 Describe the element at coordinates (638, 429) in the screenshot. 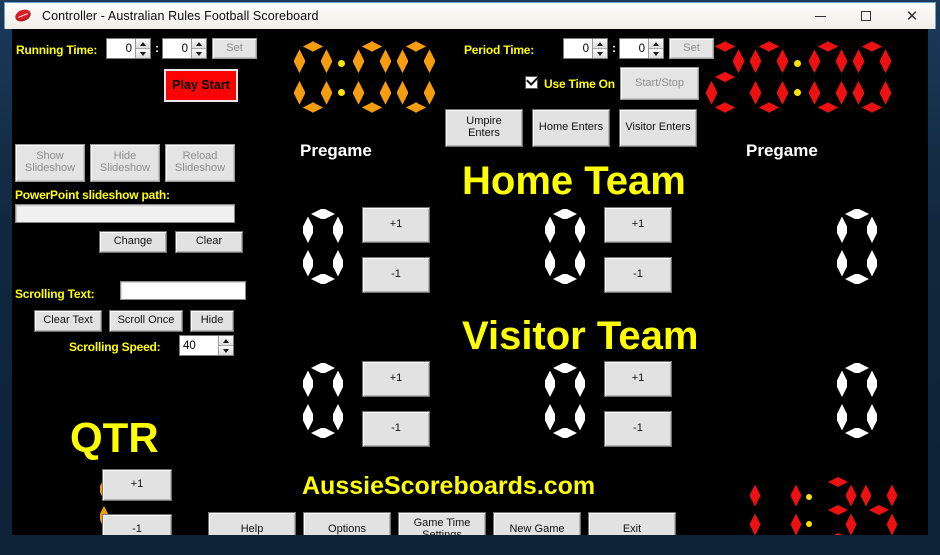

I see `visitor-behinds-minus-button: -1` at that location.